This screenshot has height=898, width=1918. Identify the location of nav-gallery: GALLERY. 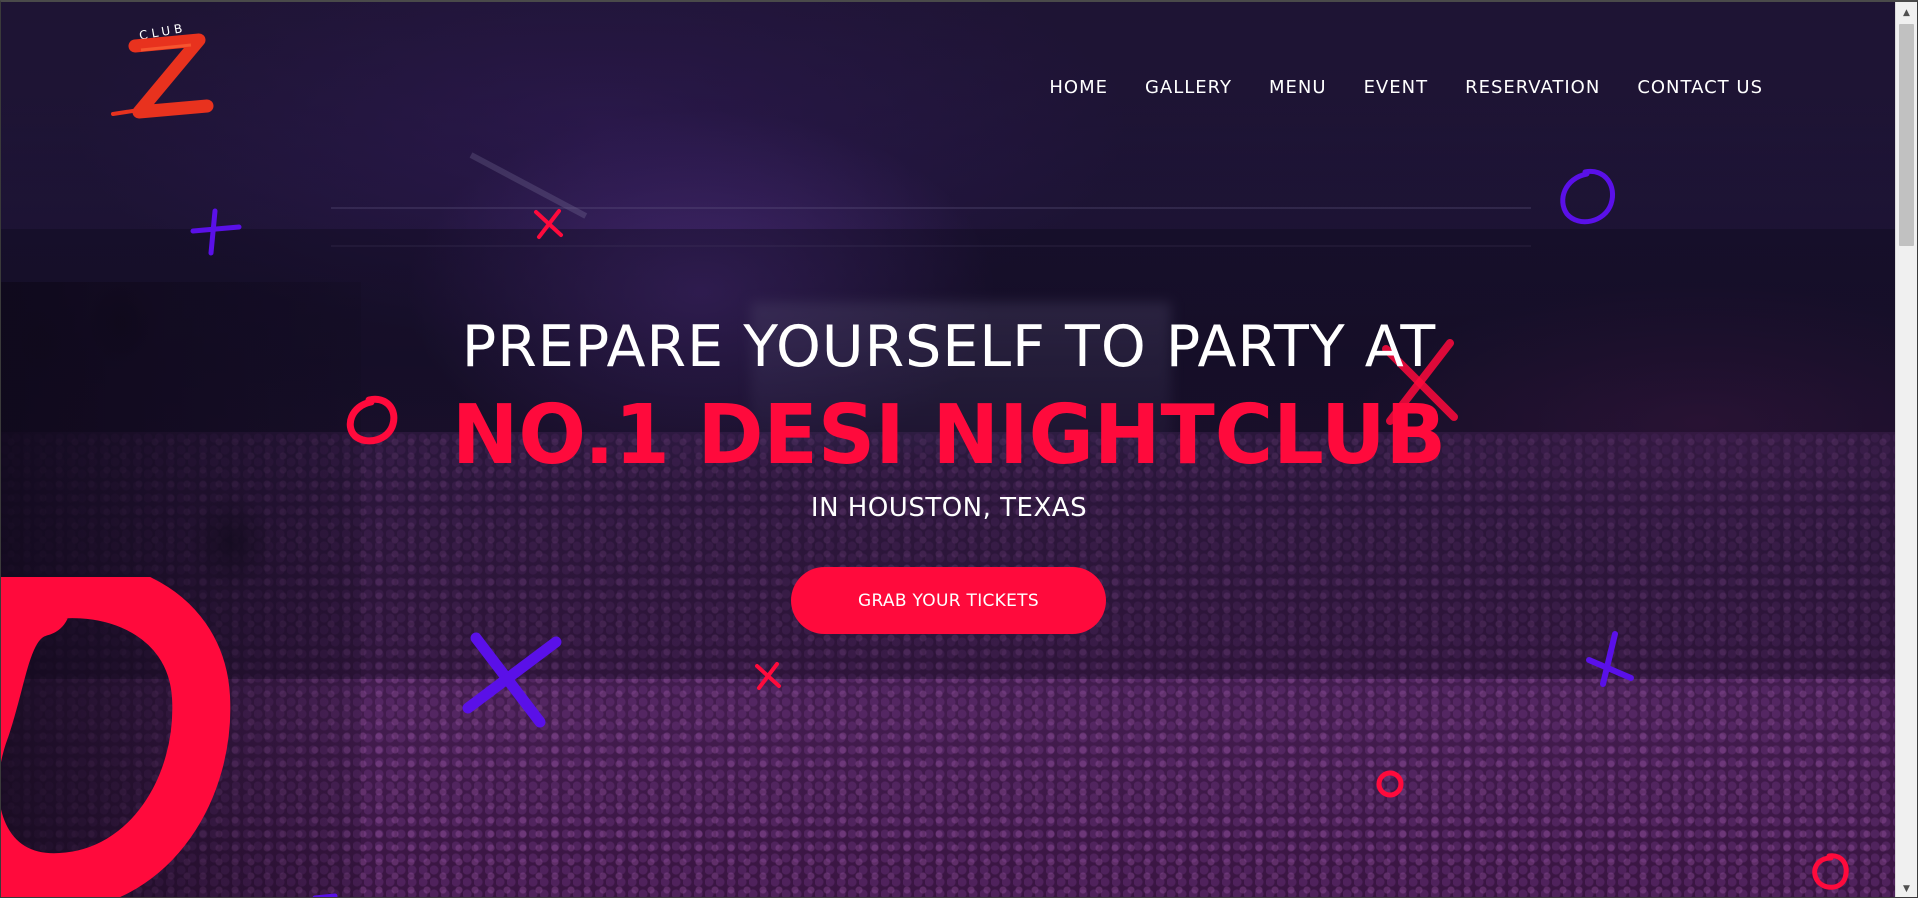
(1188, 87).